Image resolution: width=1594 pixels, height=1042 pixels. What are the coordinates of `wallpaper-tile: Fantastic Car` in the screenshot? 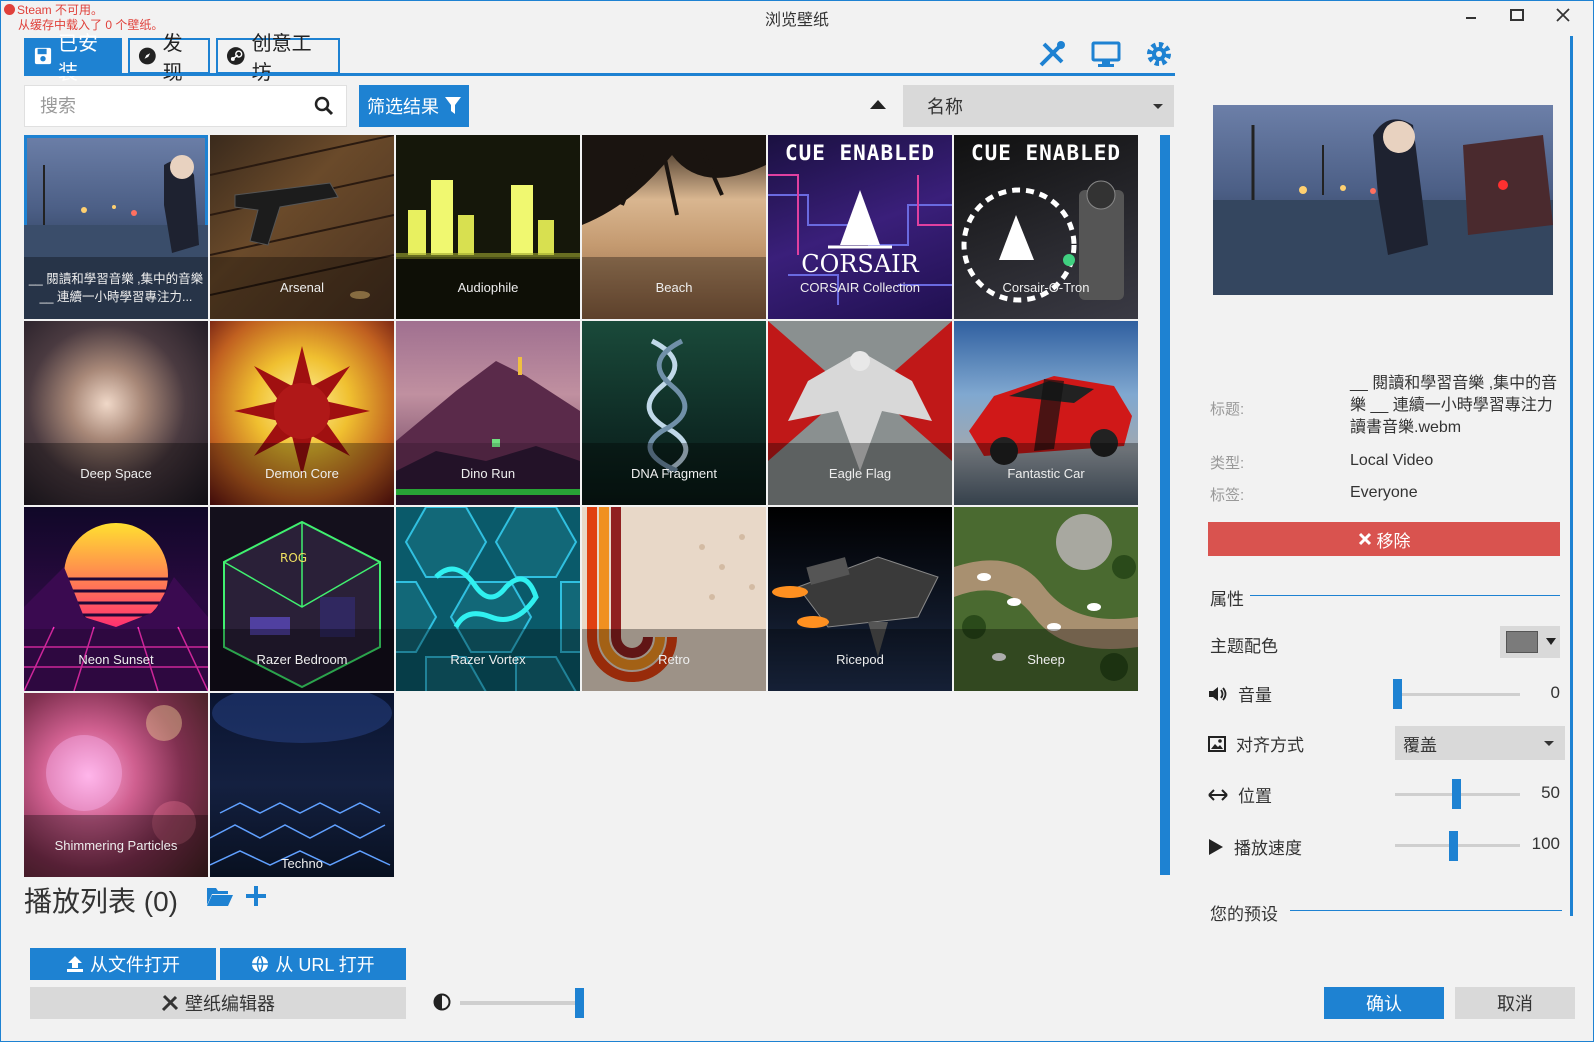 It's located at (1046, 413).